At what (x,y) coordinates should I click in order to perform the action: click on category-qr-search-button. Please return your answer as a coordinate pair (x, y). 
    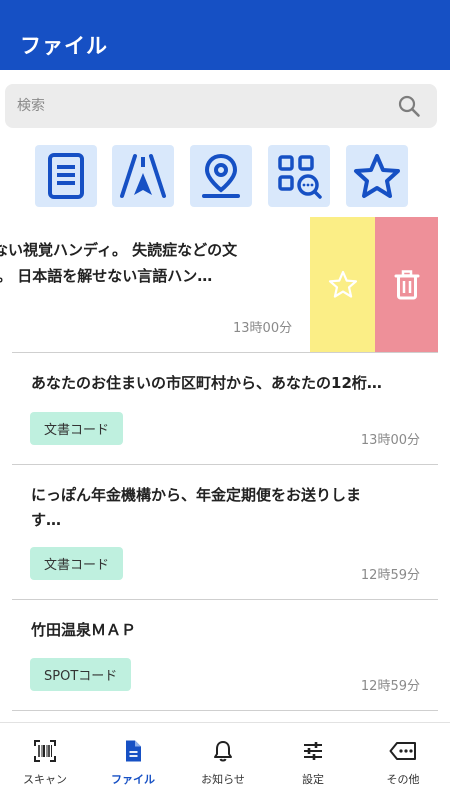
    Looking at the image, I should click on (299, 176).